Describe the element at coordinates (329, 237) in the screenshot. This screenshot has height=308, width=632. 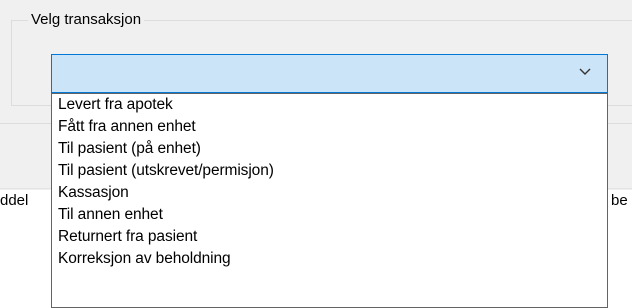
I see `dropdown-item-returnert-fra-pasient: Returnert fra pasient` at that location.